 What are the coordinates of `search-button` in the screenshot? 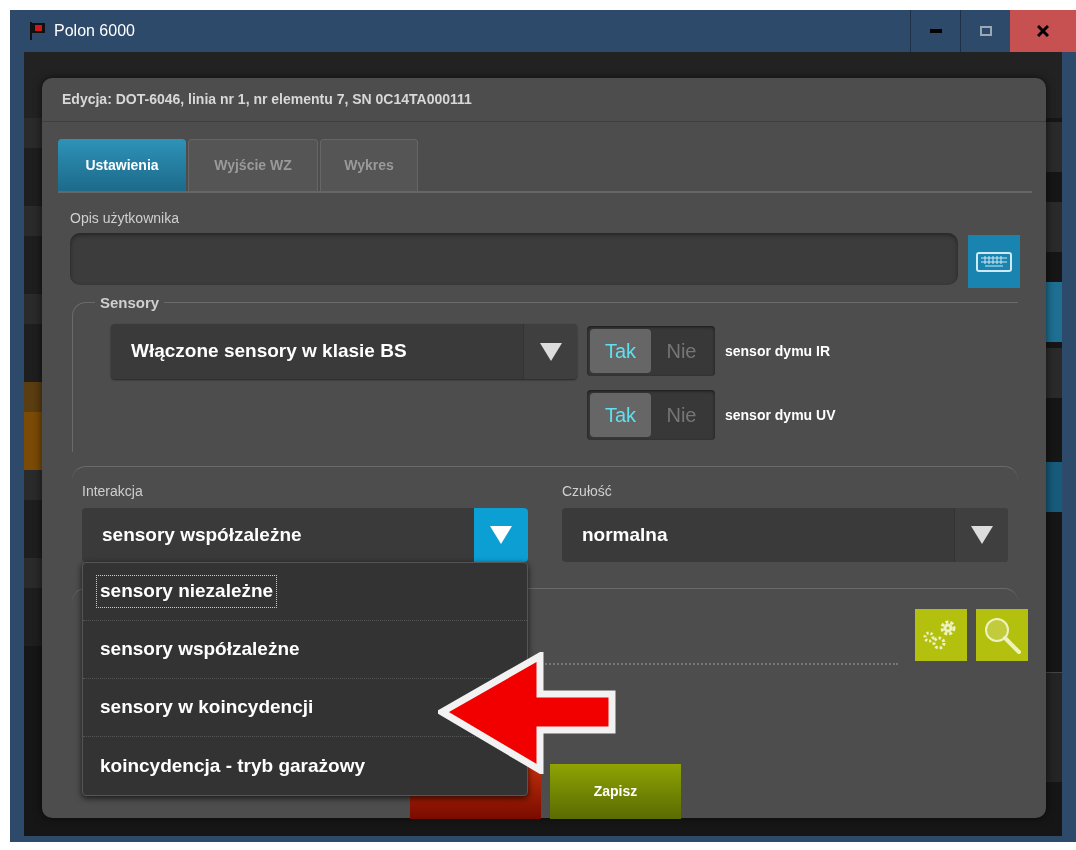 It's located at (1002, 635).